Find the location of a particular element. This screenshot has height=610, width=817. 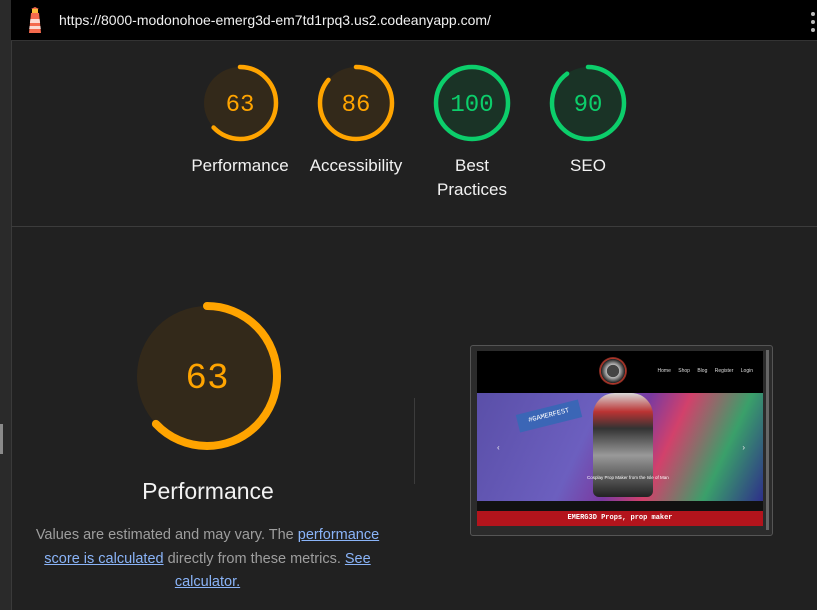

gauge-performance-score: 63 is located at coordinates (240, 105).